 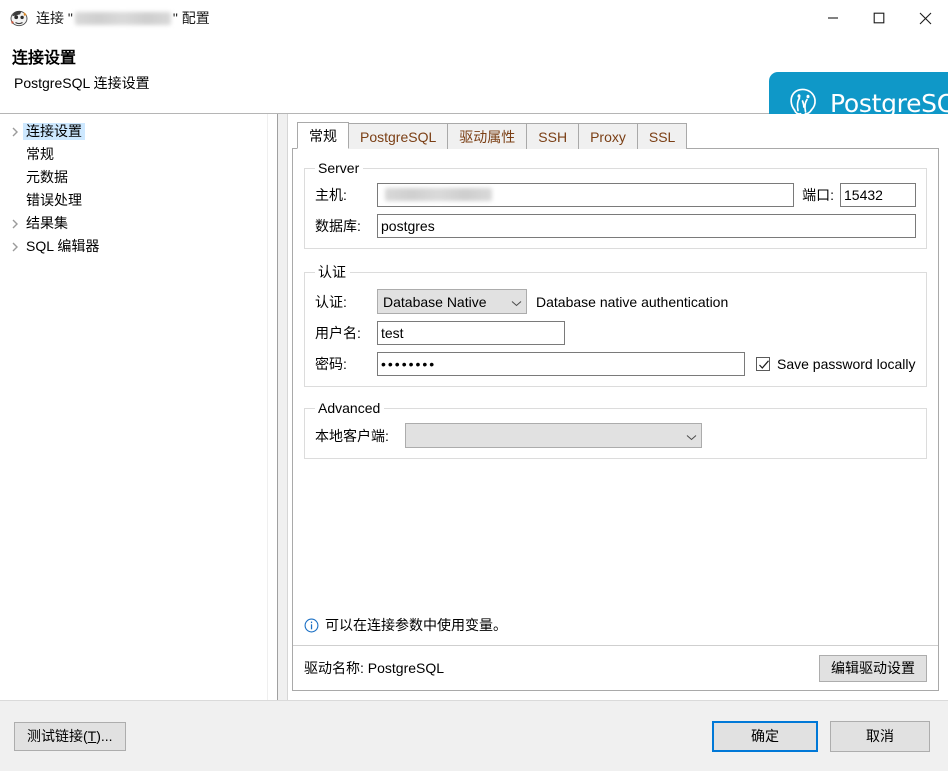 What do you see at coordinates (331, 364) in the screenshot?
I see `password-label: 密码:` at bounding box center [331, 364].